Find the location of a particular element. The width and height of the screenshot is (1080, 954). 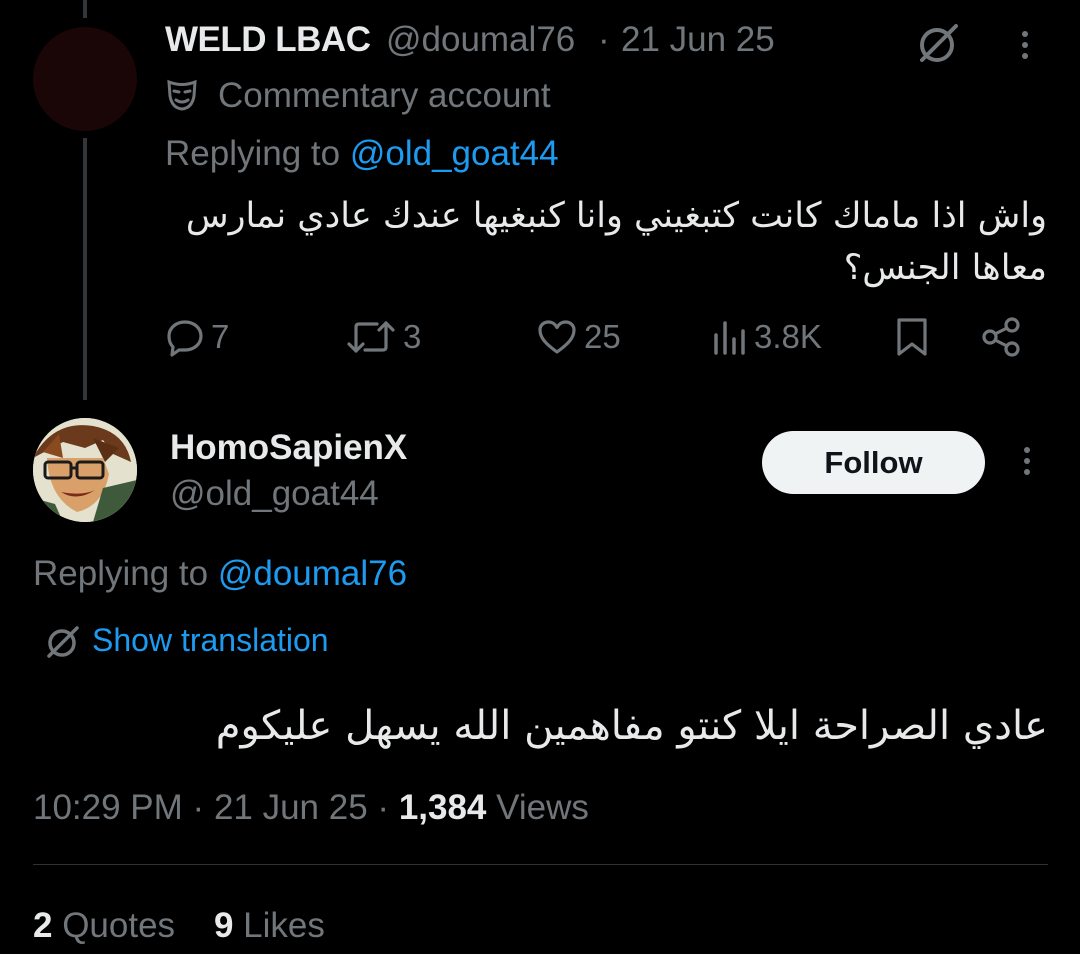

likes-count: 9 is located at coordinates (223, 925).